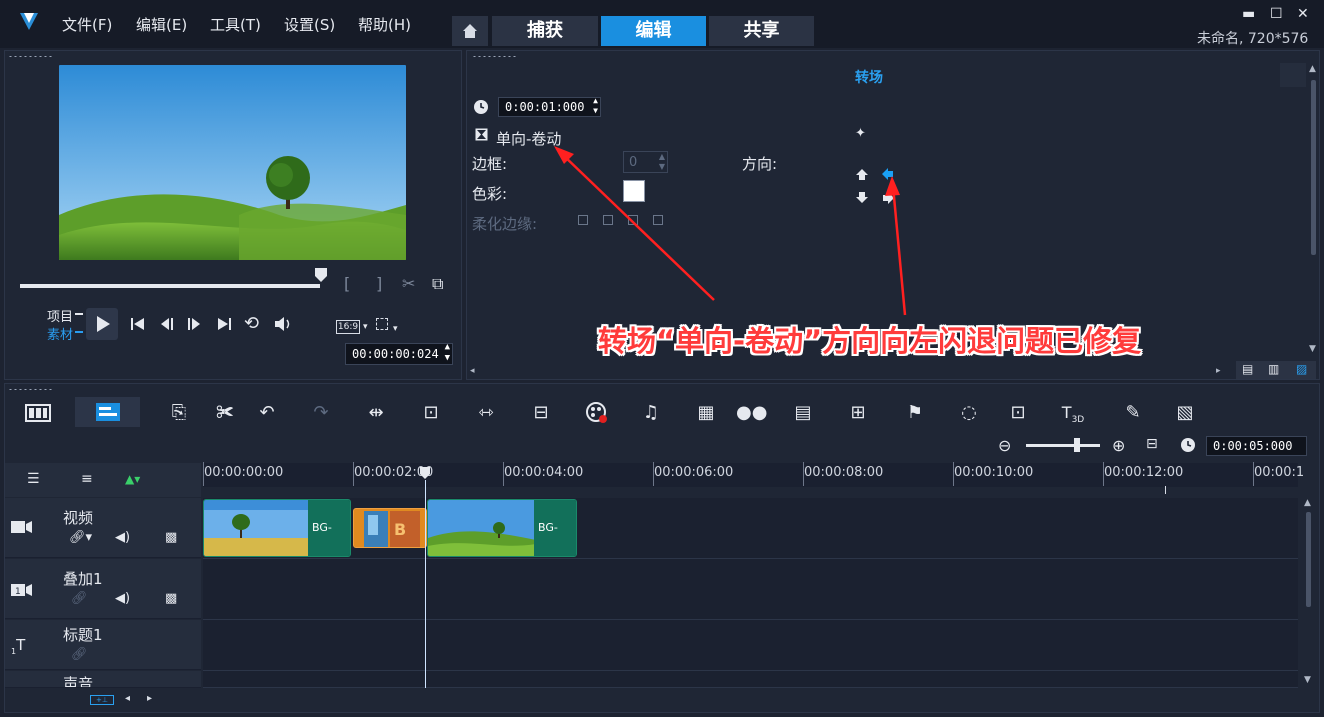  What do you see at coordinates (1004, 445) in the screenshot?
I see `zoom-out-icon: ⊖` at bounding box center [1004, 445].